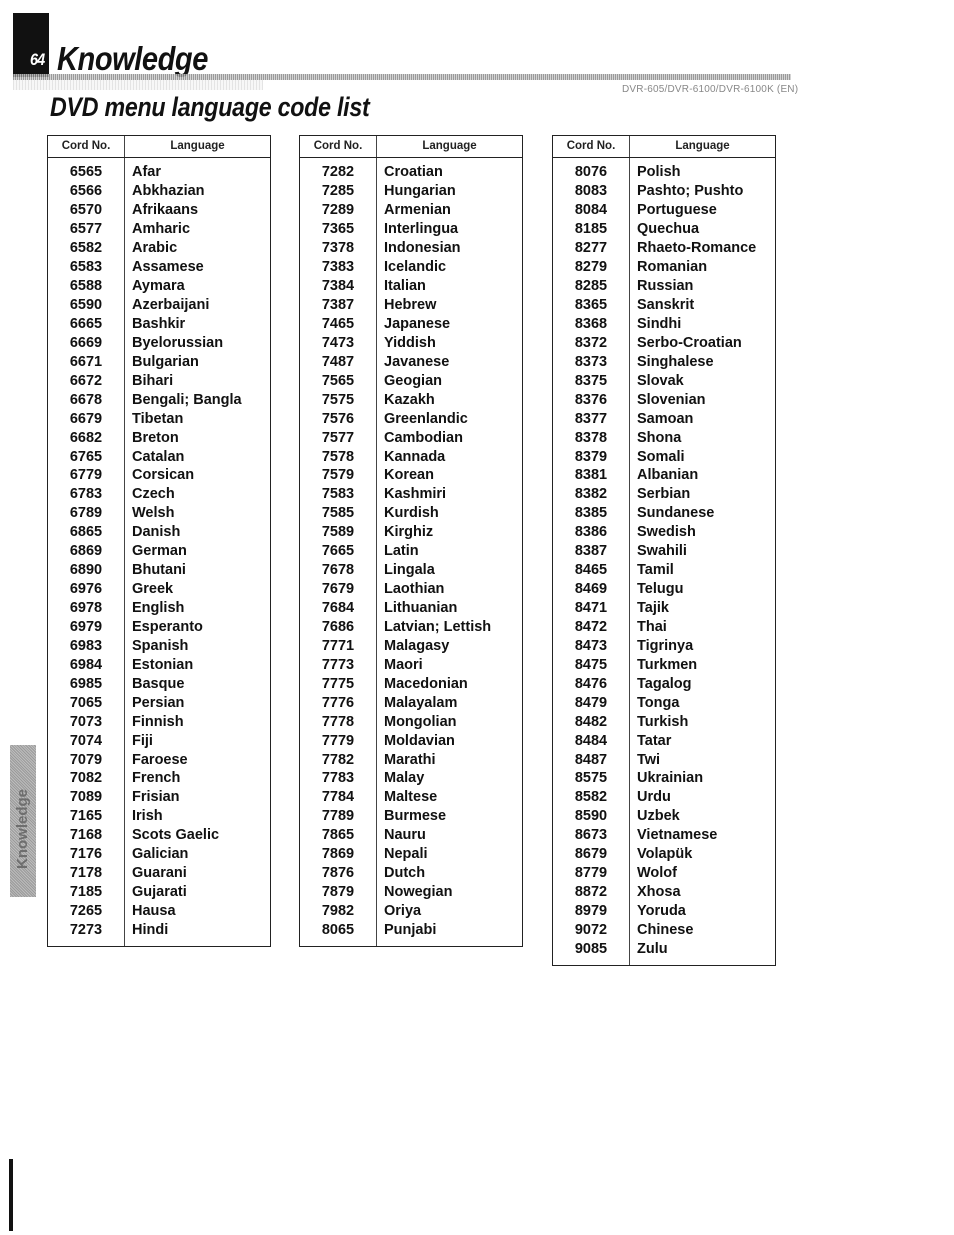 This screenshot has height=1235, width=954. I want to click on table-row: 6565 Afar, so click(159, 172).